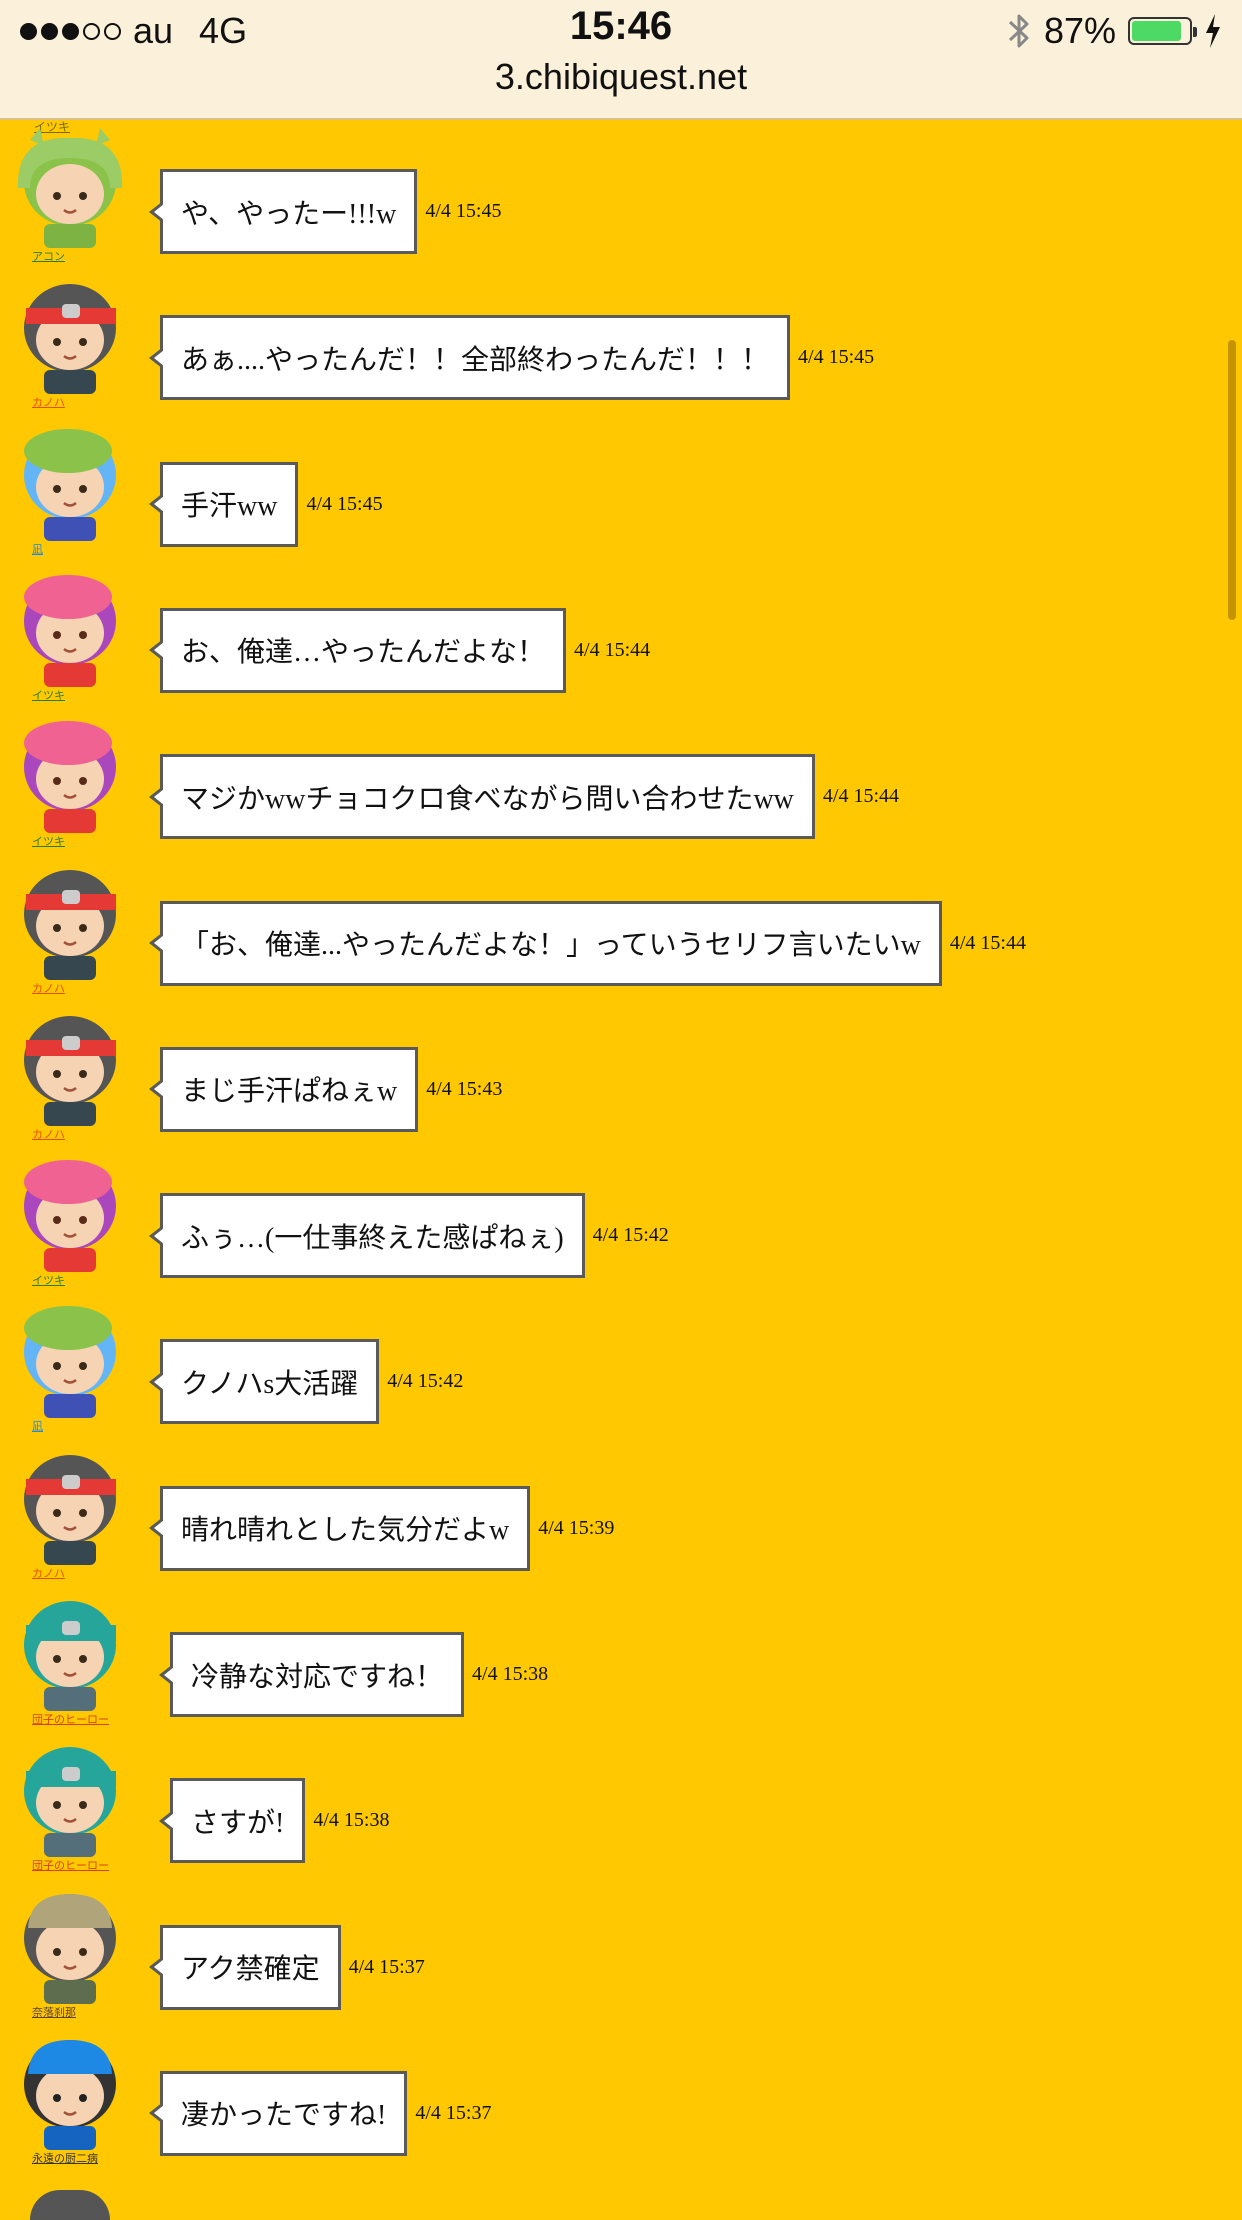  I want to click on message-bubble: マジかwwチョコクロ食べながら問い合わせたww, so click(482, 797).